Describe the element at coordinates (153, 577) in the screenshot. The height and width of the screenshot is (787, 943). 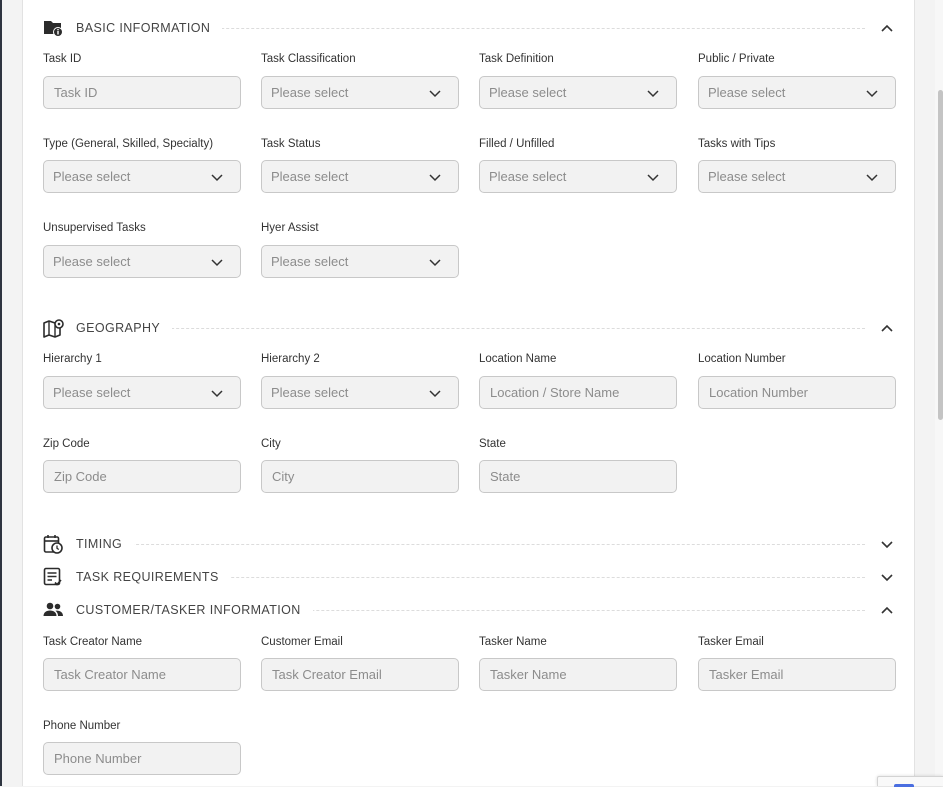
I see `section-title: TASK REQUIREMENTS` at that location.